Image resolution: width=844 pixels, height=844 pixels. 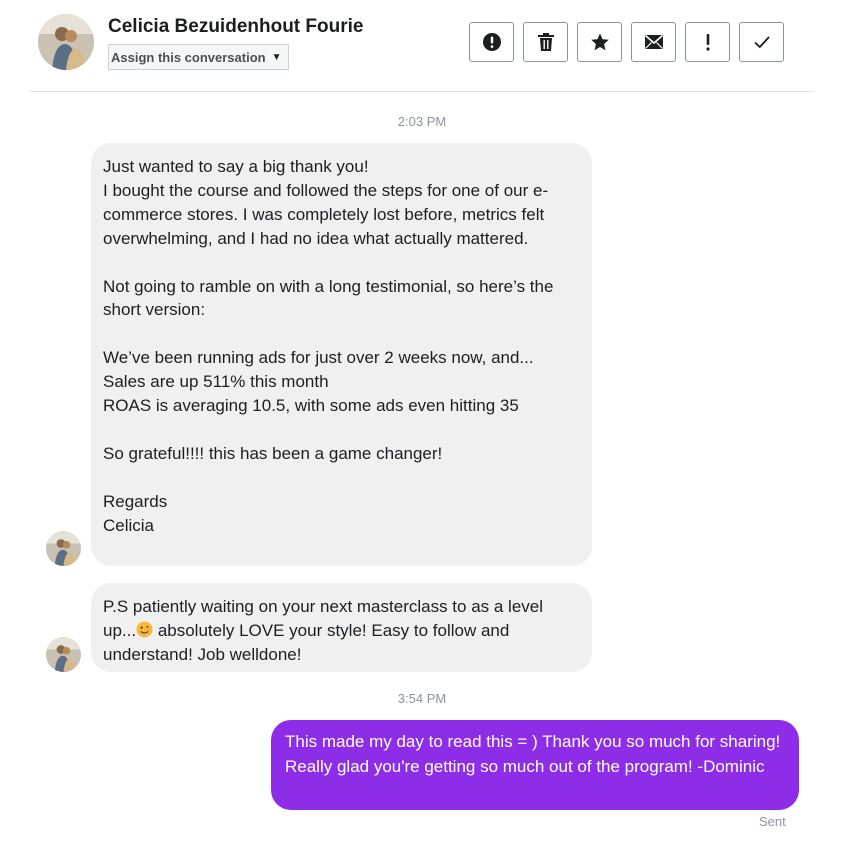 I want to click on delete-button, so click(x=545, y=42).